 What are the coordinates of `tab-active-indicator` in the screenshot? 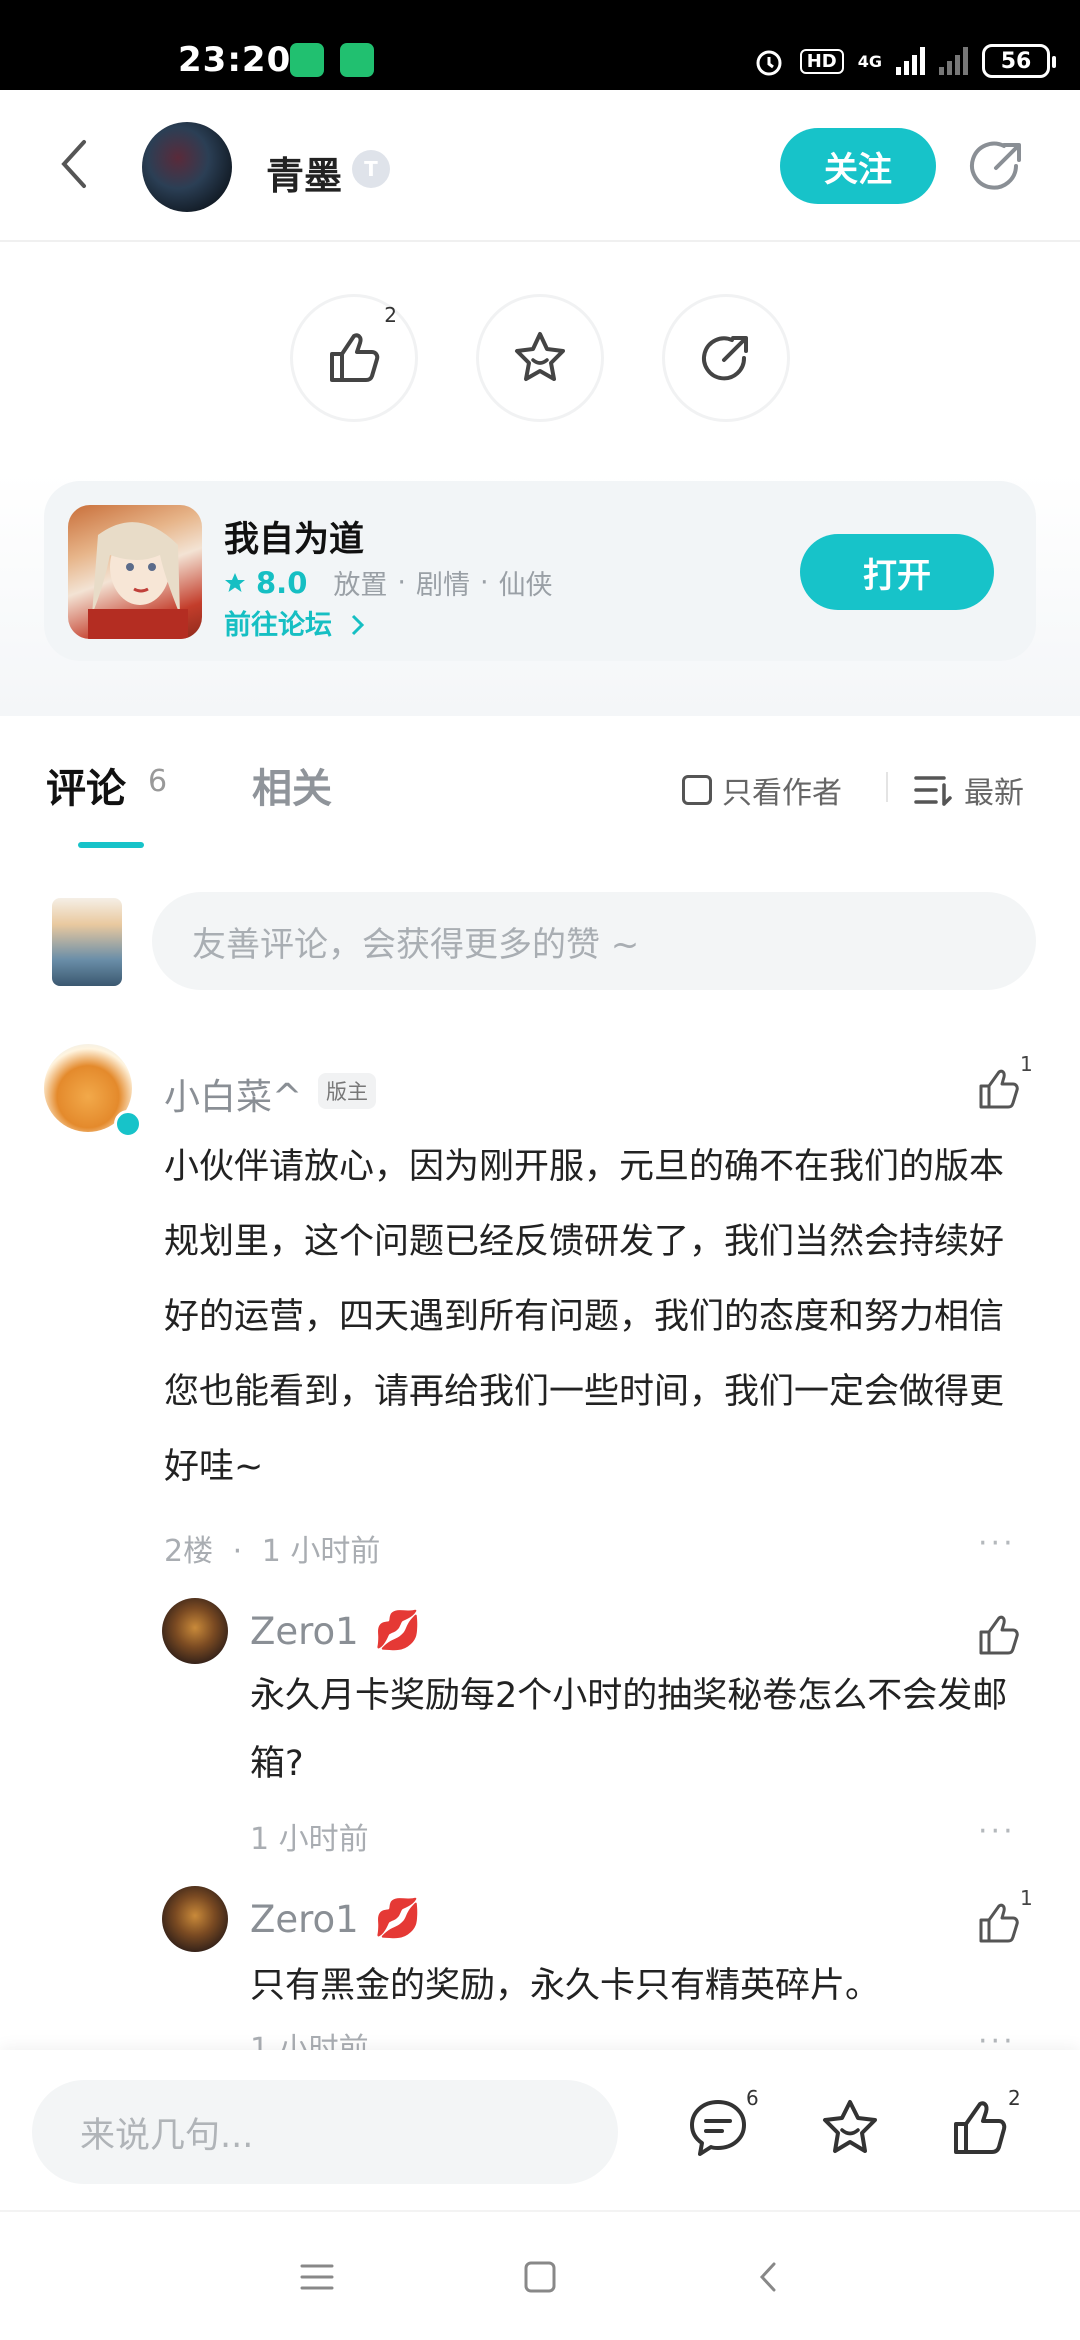 It's located at (111, 845).